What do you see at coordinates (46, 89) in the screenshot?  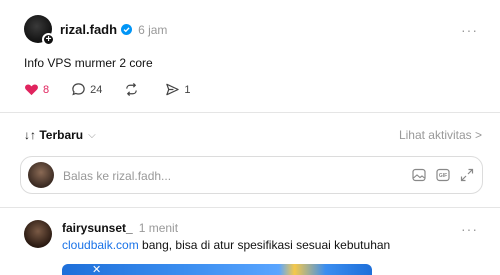 I see `like-count: 8` at bounding box center [46, 89].